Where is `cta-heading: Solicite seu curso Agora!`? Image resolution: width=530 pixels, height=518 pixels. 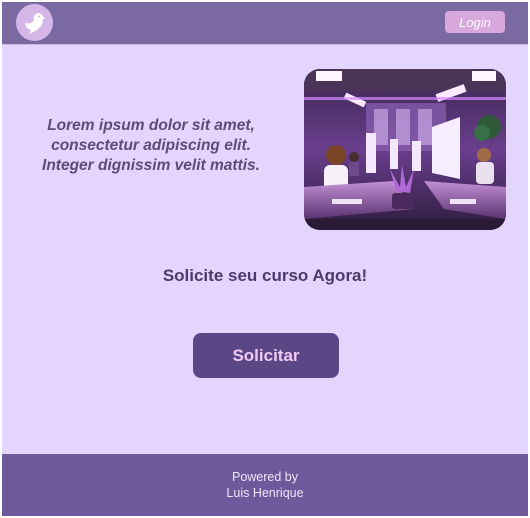
cta-heading: Solicite seu curso Agora! is located at coordinates (265, 275).